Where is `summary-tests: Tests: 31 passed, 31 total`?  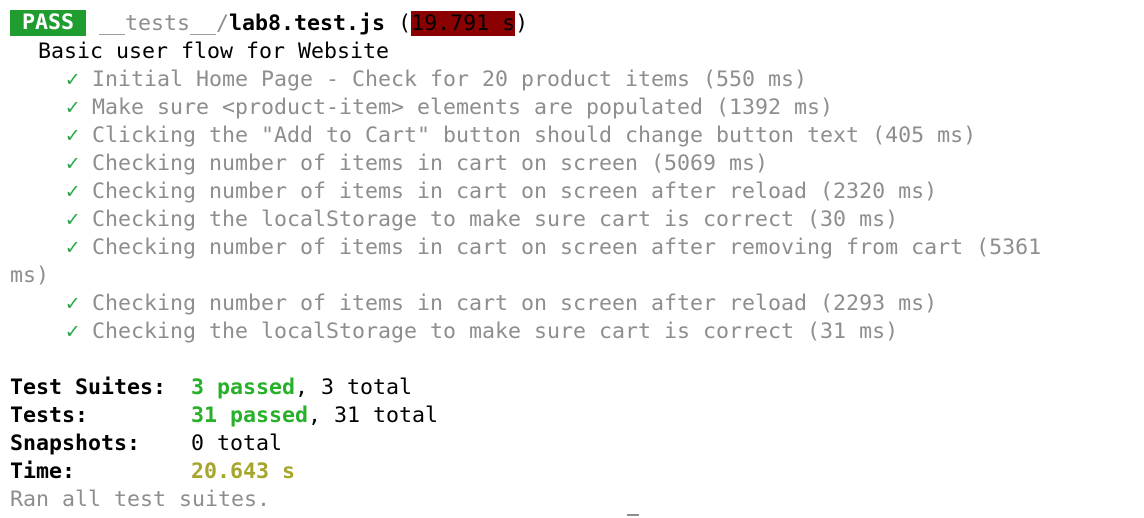 summary-tests: Tests: 31 passed, 31 total is located at coordinates (577, 416).